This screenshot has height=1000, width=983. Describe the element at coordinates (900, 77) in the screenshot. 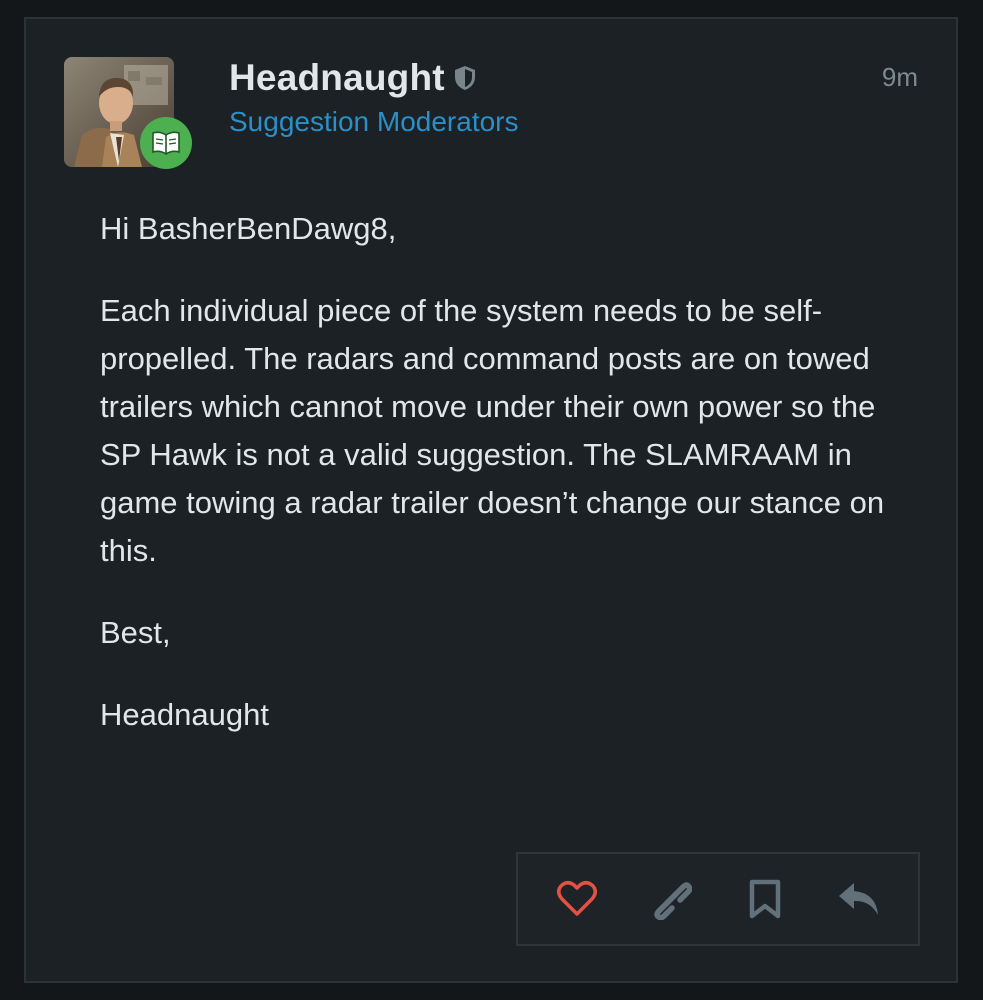

I see `post-date: 9m` at that location.